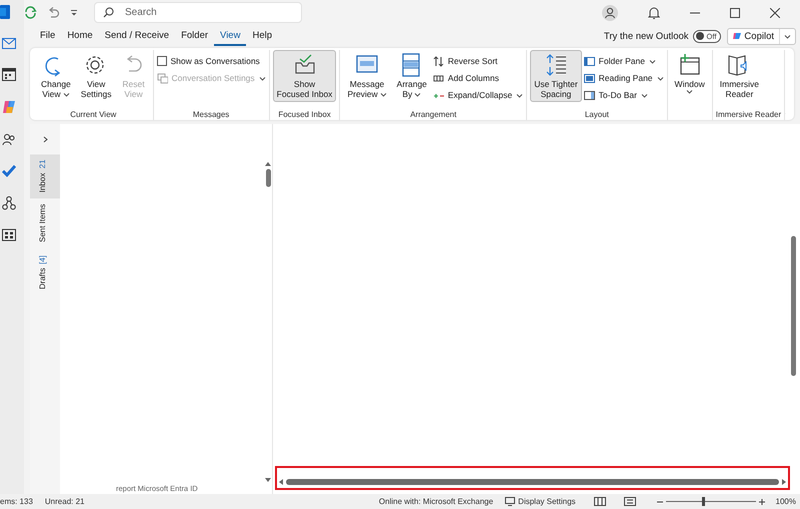 This screenshot has height=509, width=800. Describe the element at coordinates (9, 235) in the screenshot. I see `apps-icon` at that location.